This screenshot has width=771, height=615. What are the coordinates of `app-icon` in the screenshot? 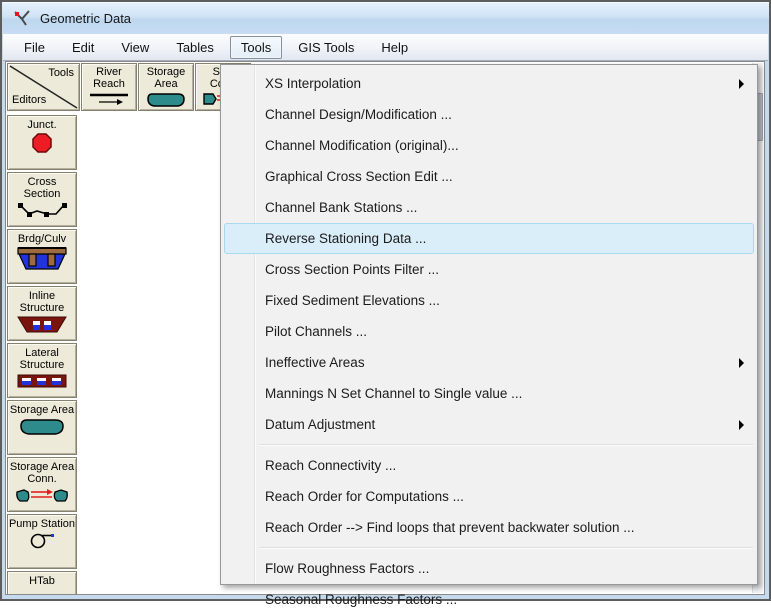 It's located at (22, 18).